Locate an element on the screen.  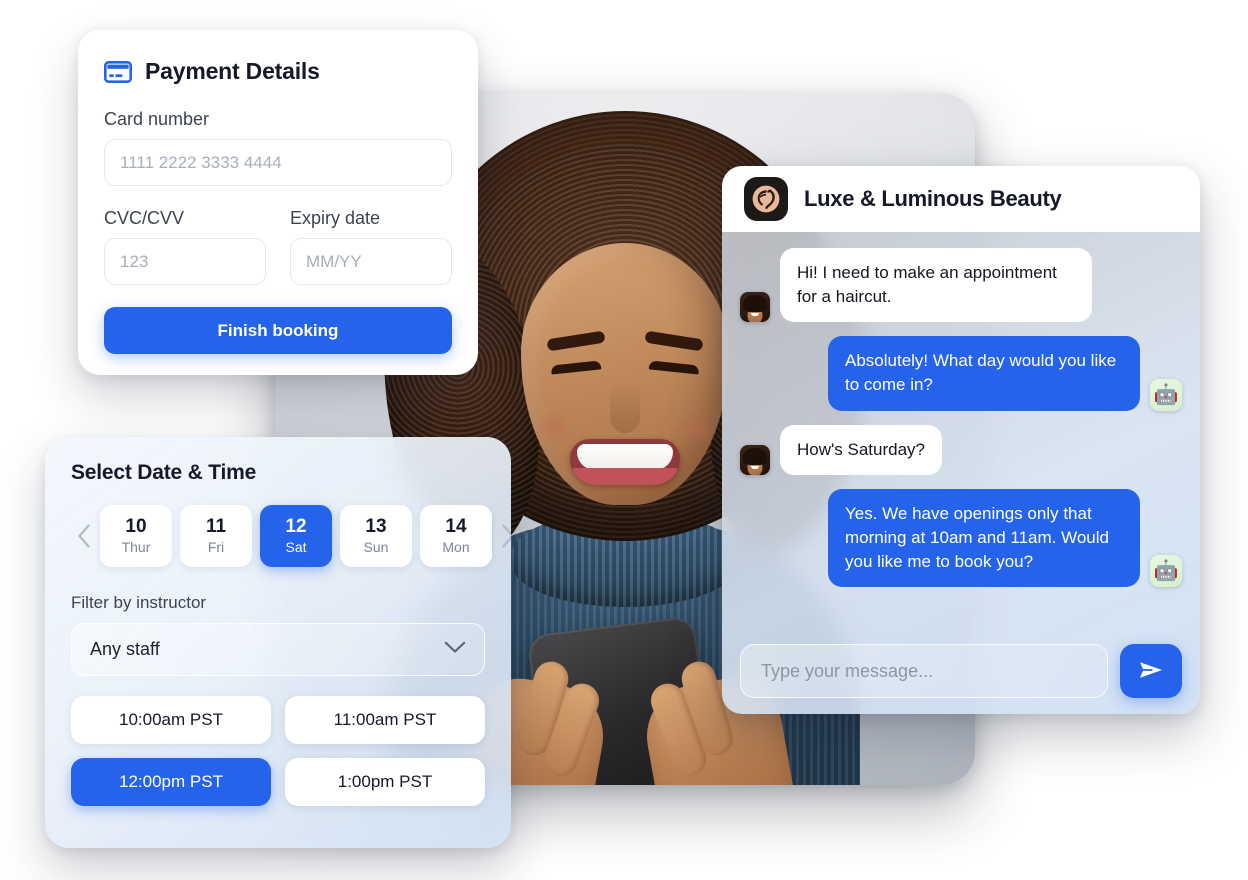
card-number-label: Card number is located at coordinates (157, 119).